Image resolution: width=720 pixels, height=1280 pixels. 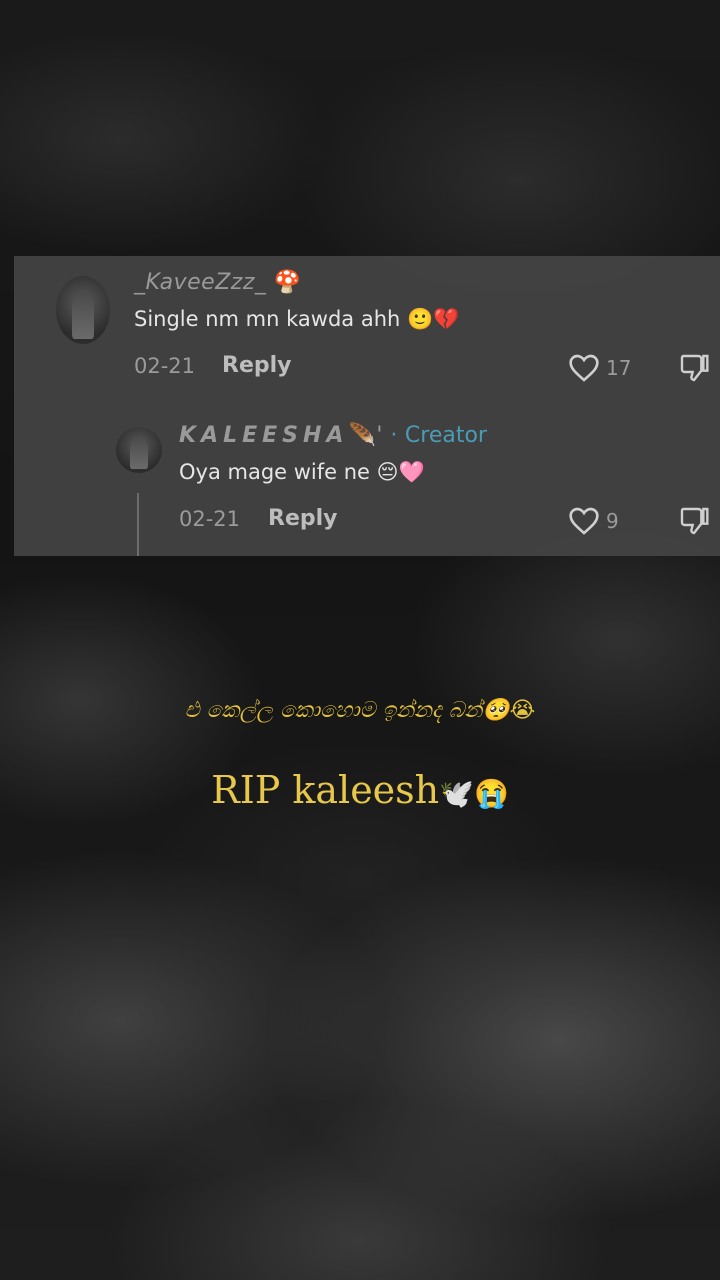 I want to click on dove-crying-emoji: 🕊️😭, so click(x=474, y=793).